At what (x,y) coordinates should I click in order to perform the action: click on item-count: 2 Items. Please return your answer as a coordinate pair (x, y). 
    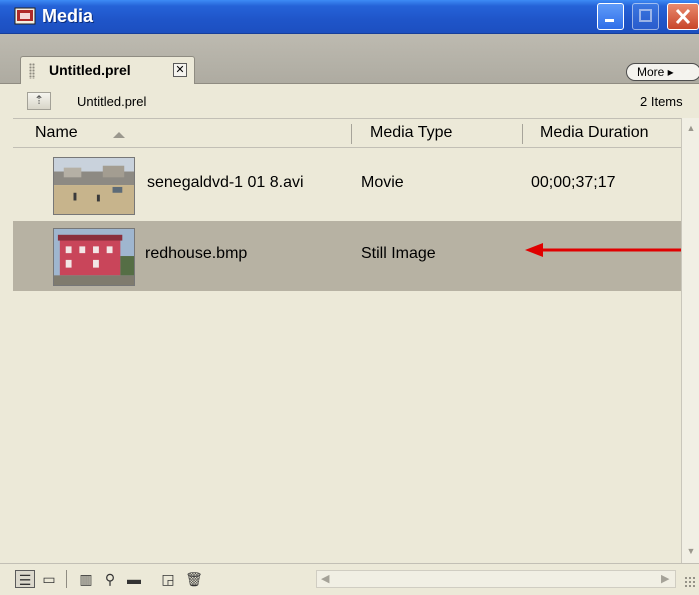
    Looking at the image, I should click on (661, 101).